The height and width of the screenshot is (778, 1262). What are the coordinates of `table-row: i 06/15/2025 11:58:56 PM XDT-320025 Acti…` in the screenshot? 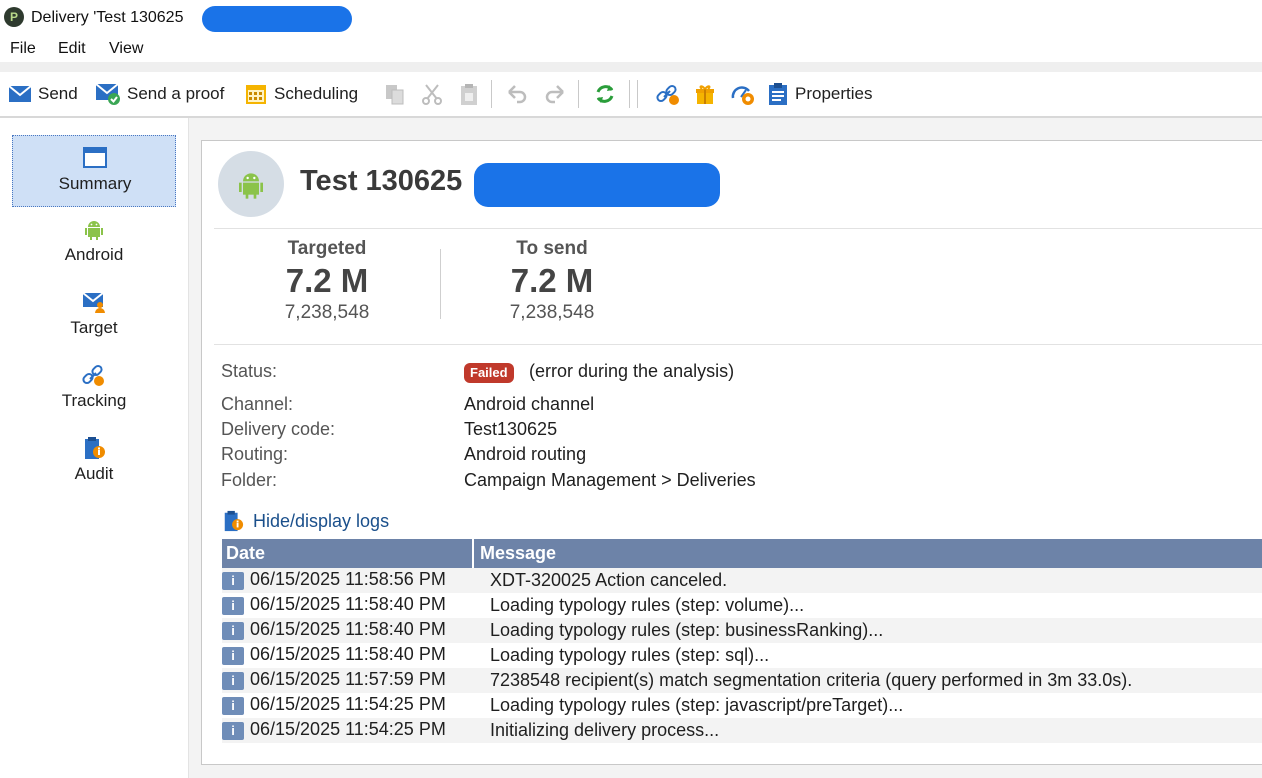 It's located at (742, 580).